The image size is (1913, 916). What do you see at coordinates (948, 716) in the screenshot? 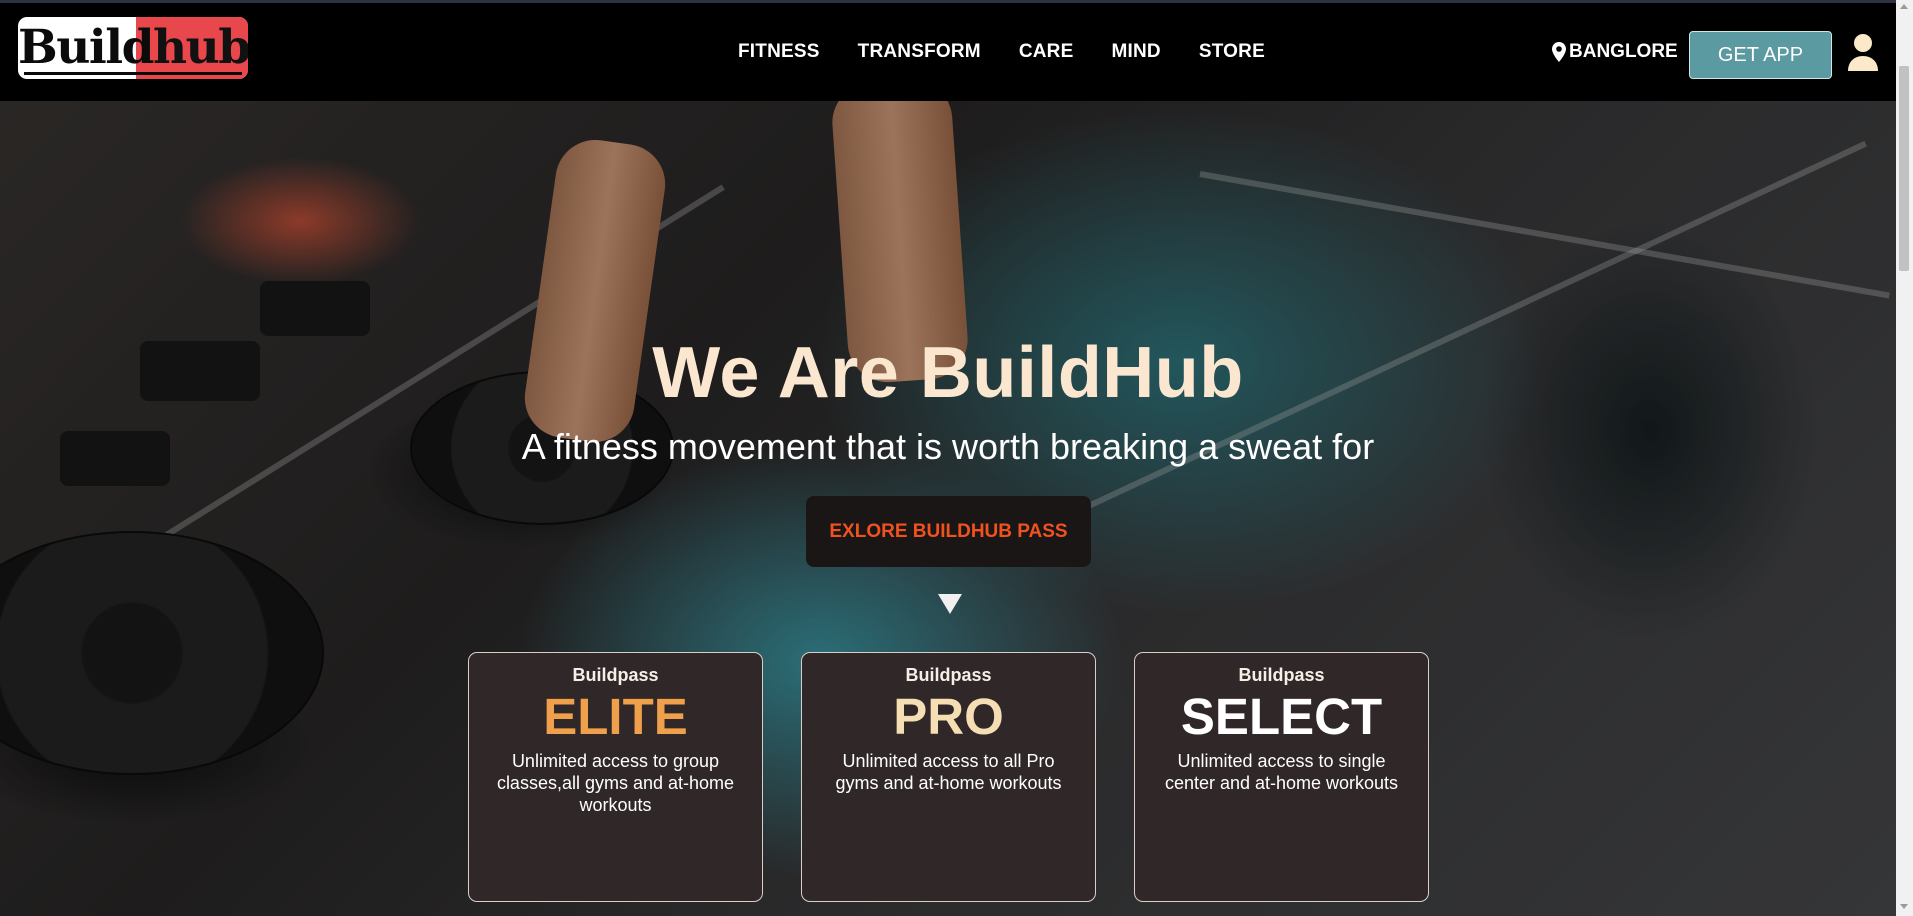
I see `card-tier: PRO` at bounding box center [948, 716].